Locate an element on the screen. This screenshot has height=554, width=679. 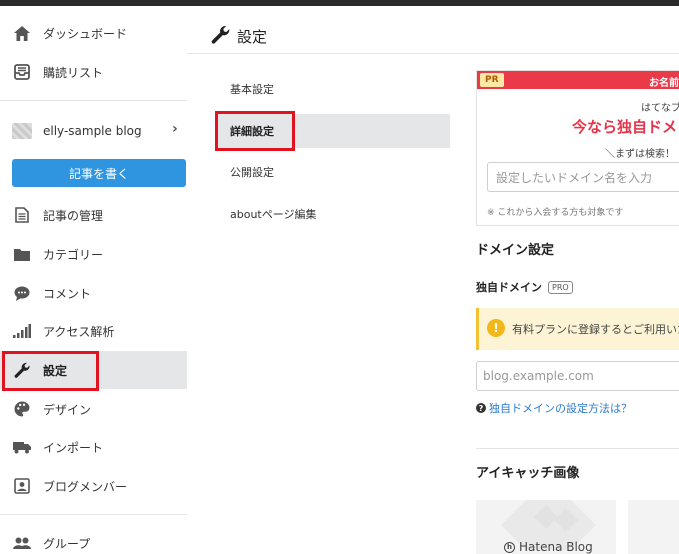
custom-domain-label-row: 独自ドメイン PRO is located at coordinates (524, 287).